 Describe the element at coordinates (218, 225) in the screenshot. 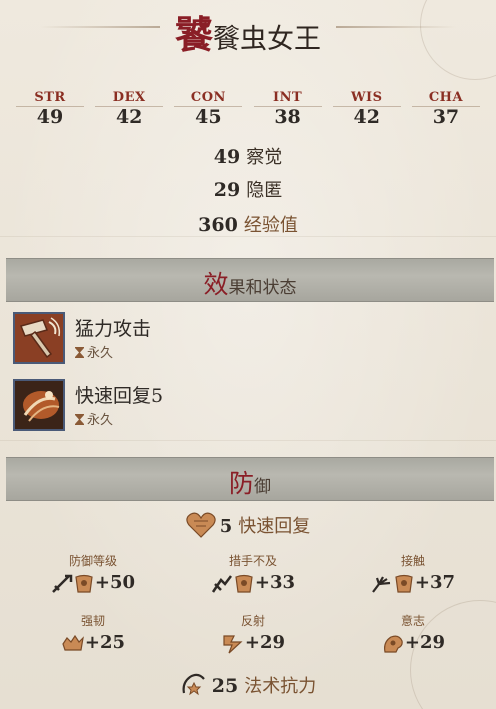

I see `experience-value: 360` at that location.